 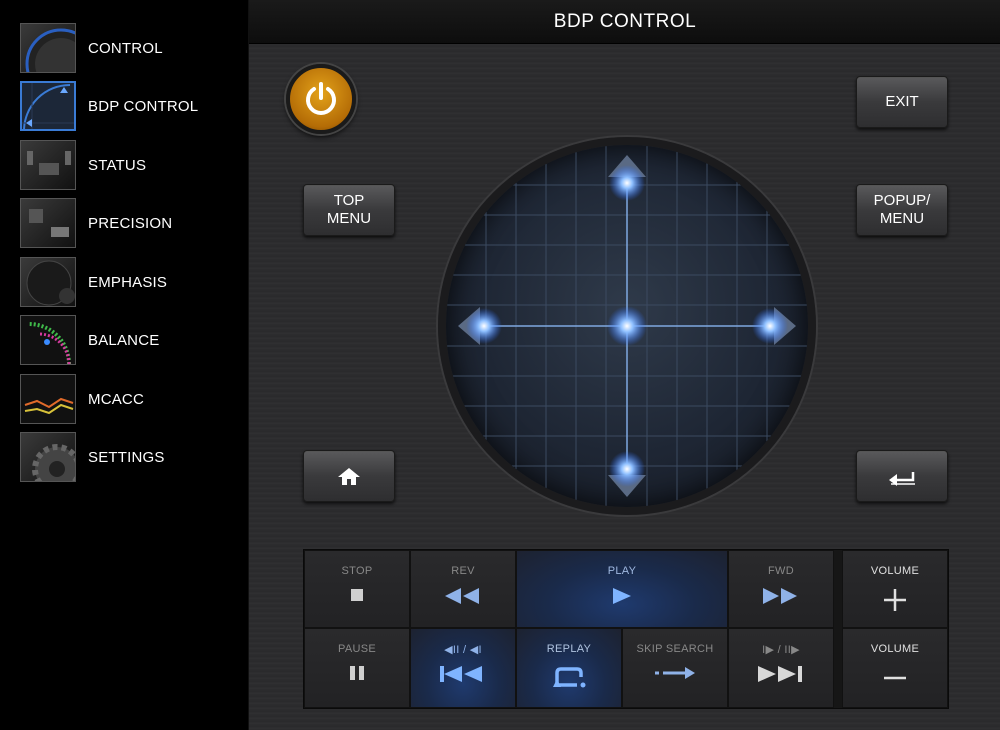 What do you see at coordinates (627, 178) in the screenshot?
I see `up-arrow-button` at bounding box center [627, 178].